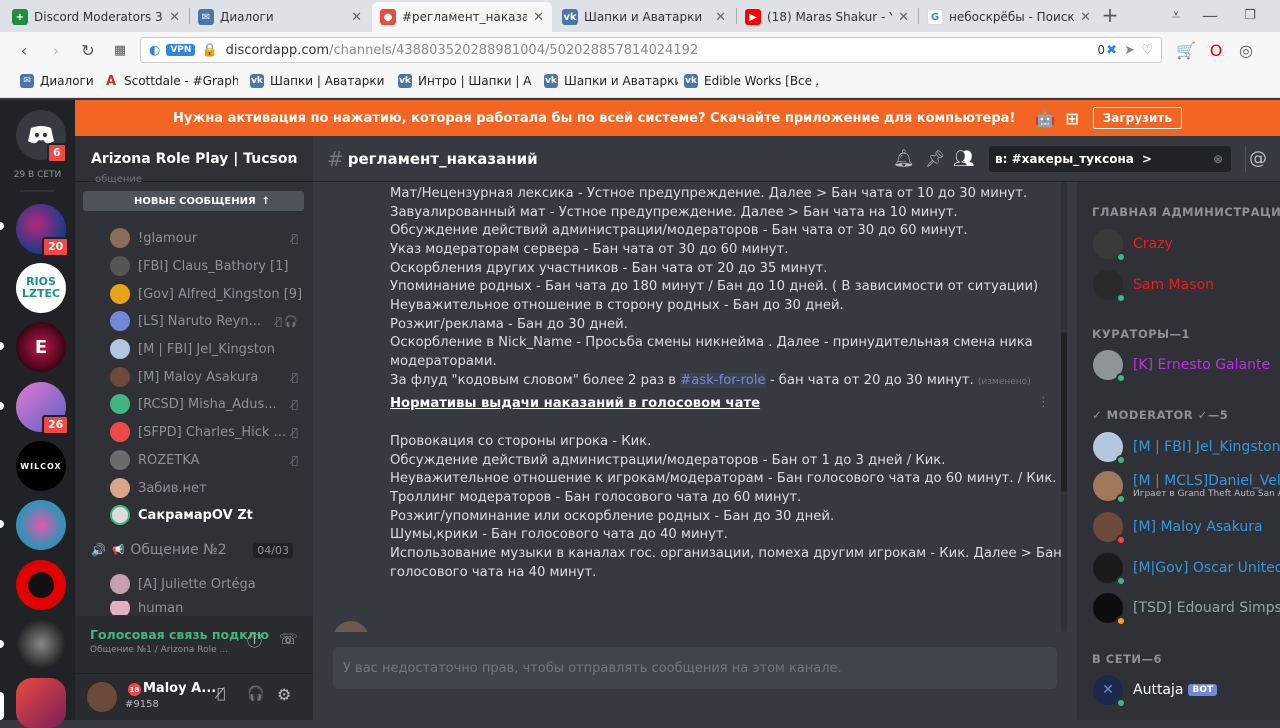 The height and width of the screenshot is (728, 1280). Describe the element at coordinates (1186, 447) in the screenshot. I see `member-item: [M | FBI] Jel_Kingston` at that location.